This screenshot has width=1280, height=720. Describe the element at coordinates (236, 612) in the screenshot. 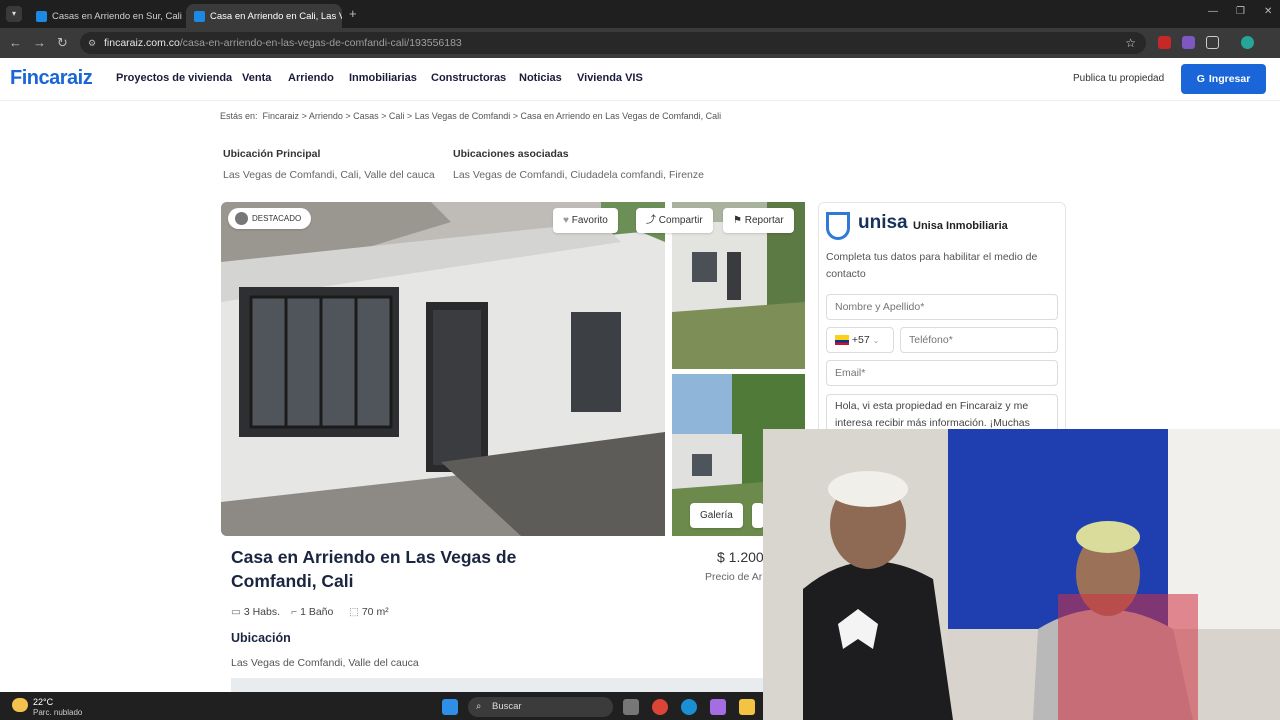

I see `bed-icon: ▭` at that location.